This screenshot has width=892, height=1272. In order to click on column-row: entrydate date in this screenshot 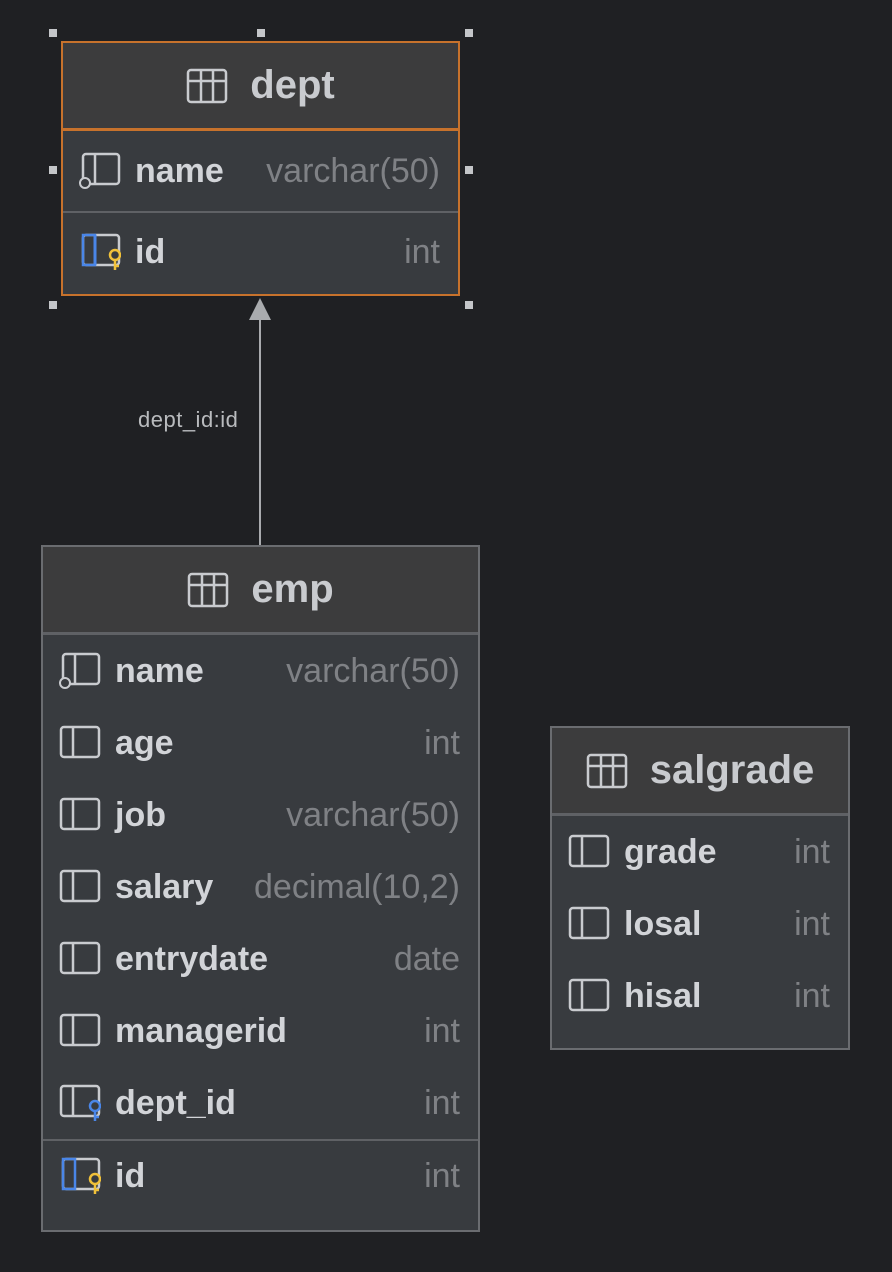, I will do `click(260, 959)`.